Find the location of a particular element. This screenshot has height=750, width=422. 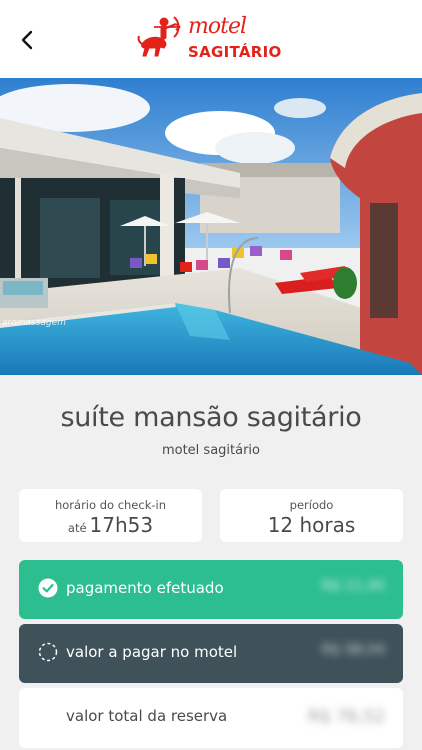

back-button is located at coordinates (28, 40).